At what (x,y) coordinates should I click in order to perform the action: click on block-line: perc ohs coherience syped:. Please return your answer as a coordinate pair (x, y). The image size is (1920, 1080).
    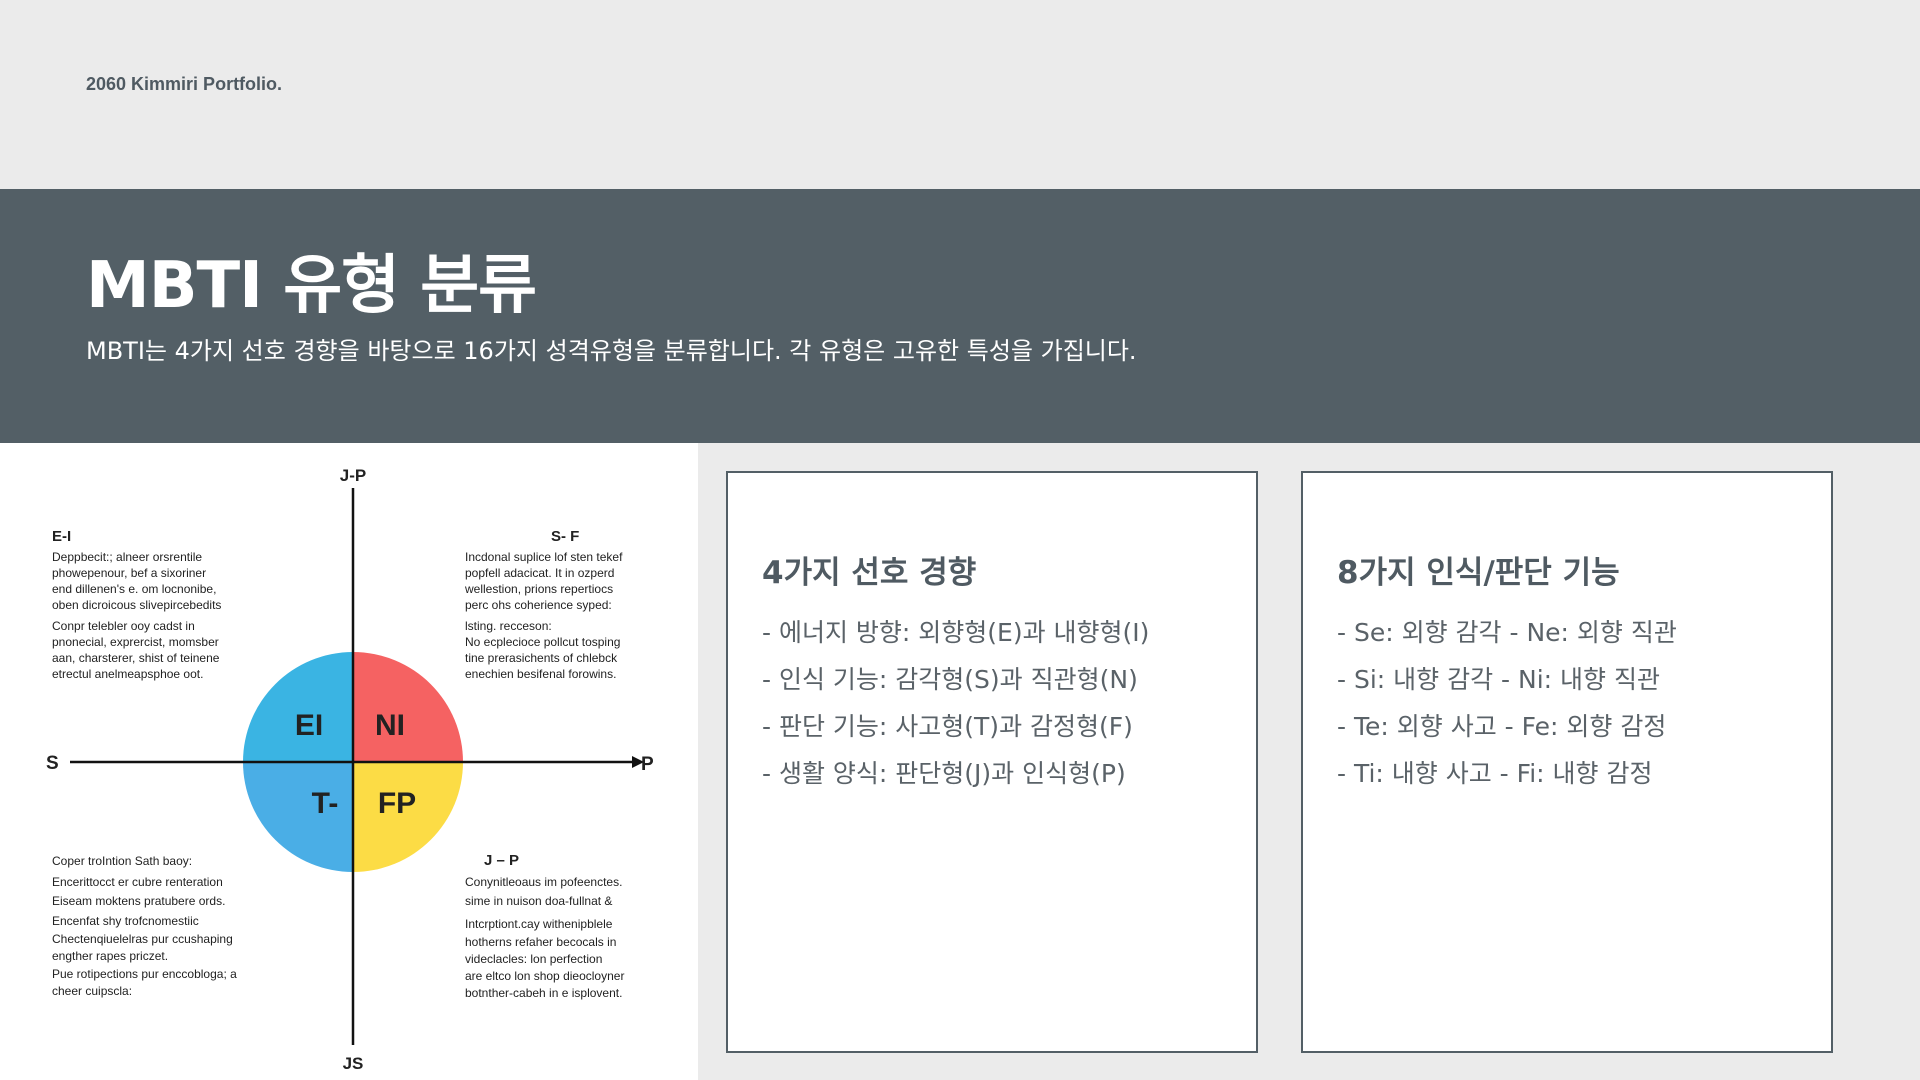
    Looking at the image, I should click on (538, 605).